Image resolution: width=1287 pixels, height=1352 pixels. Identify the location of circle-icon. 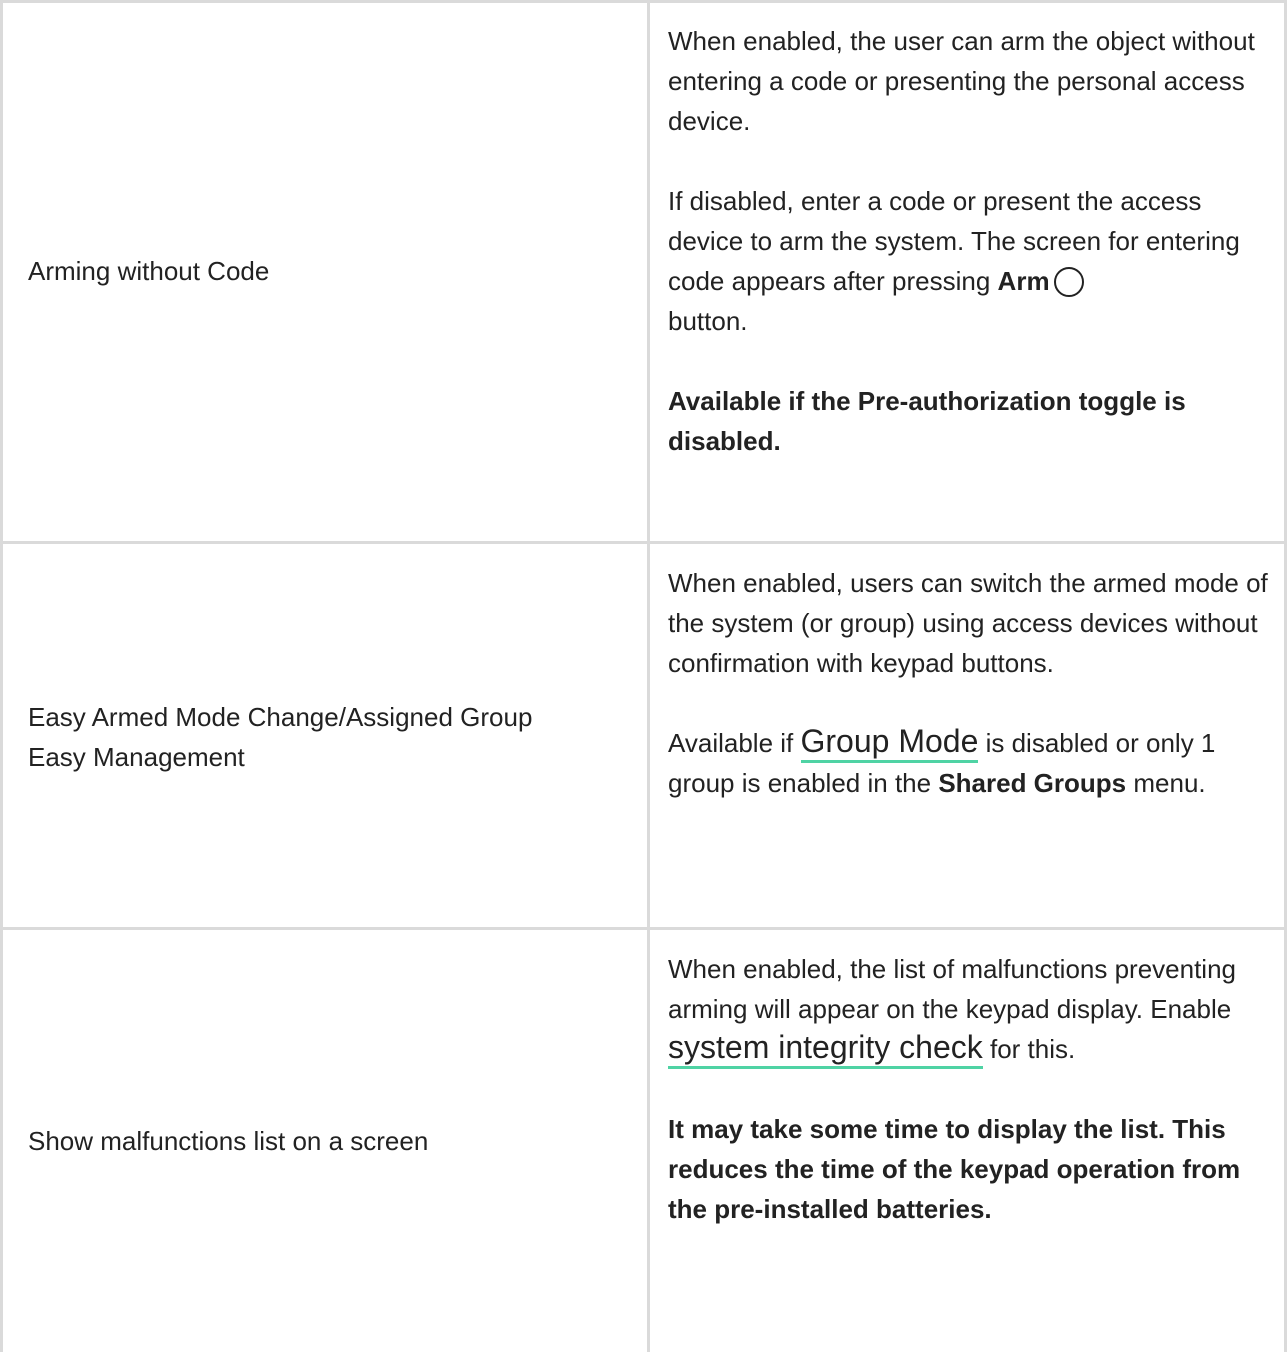
(1068, 282).